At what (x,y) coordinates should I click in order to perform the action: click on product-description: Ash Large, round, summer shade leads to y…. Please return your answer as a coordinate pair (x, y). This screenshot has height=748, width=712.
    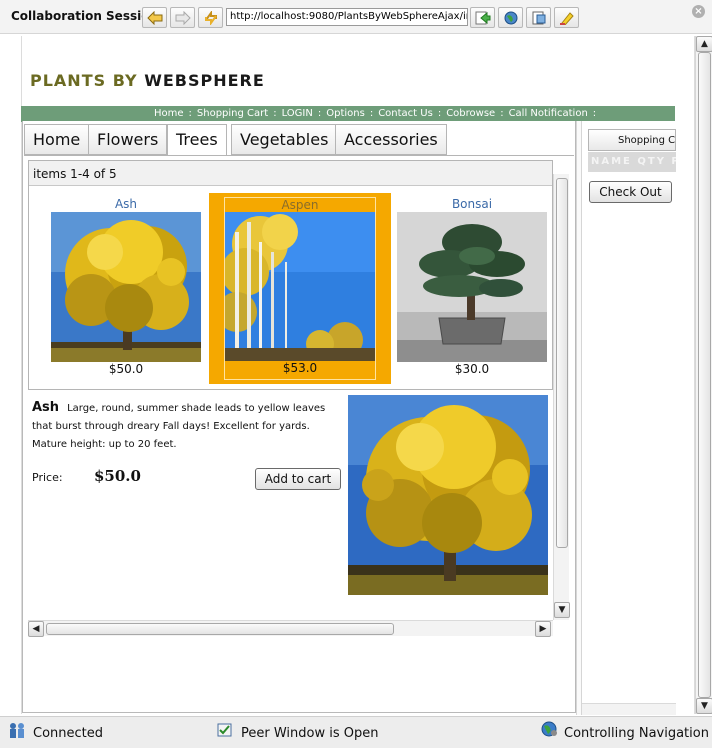
    Looking at the image, I should click on (182, 426).